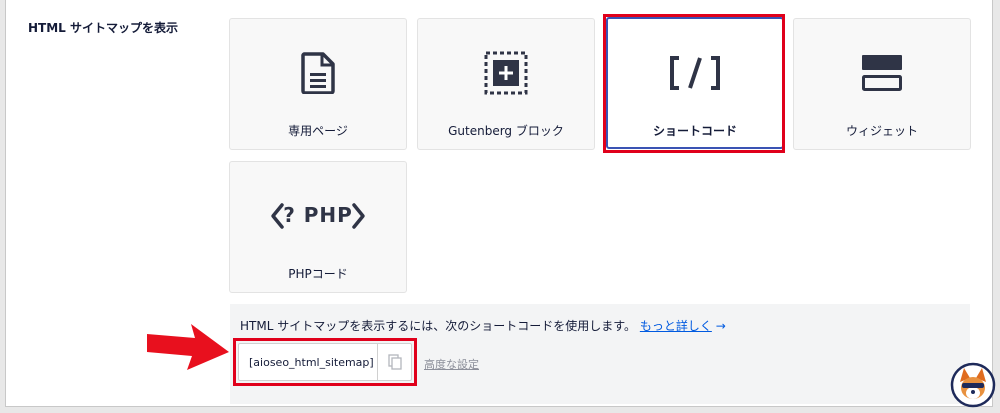 Image resolution: width=1000 pixels, height=413 pixels. I want to click on option-label: PHPコード, so click(318, 274).